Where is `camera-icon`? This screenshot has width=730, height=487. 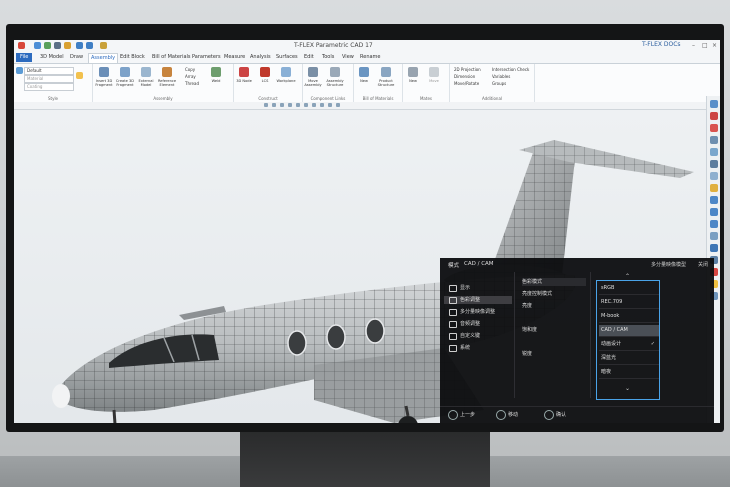
camera-icon is located at coordinates (714, 116).